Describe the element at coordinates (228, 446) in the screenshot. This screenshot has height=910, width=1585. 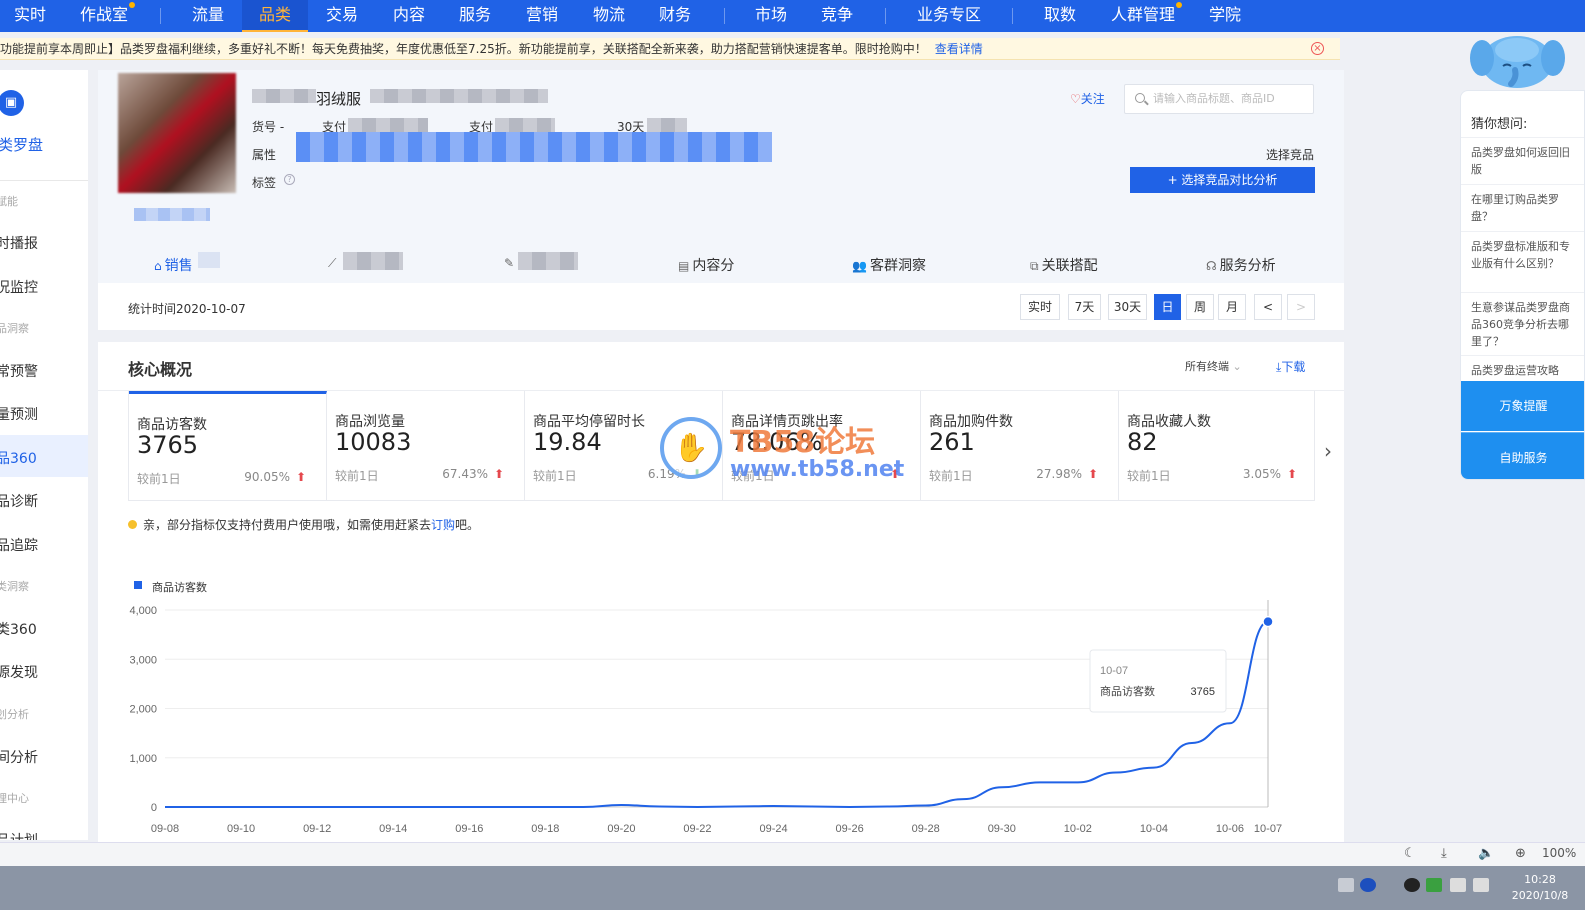
I see `metric-card-visitors: 商品访客数 3765 较前1日 90.05% ⬆` at that location.